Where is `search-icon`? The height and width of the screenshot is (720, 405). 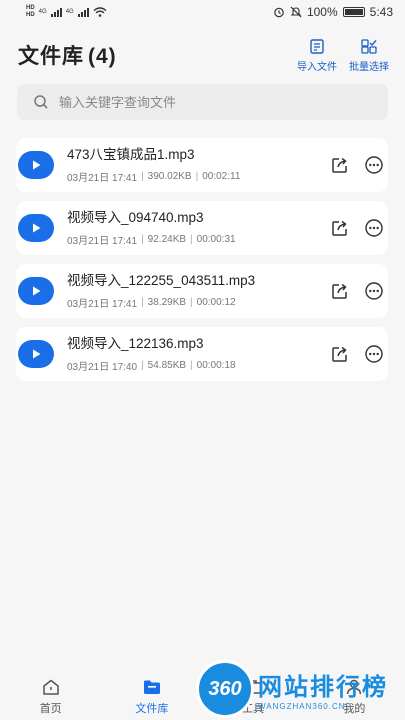
search-icon is located at coordinates (41, 102).